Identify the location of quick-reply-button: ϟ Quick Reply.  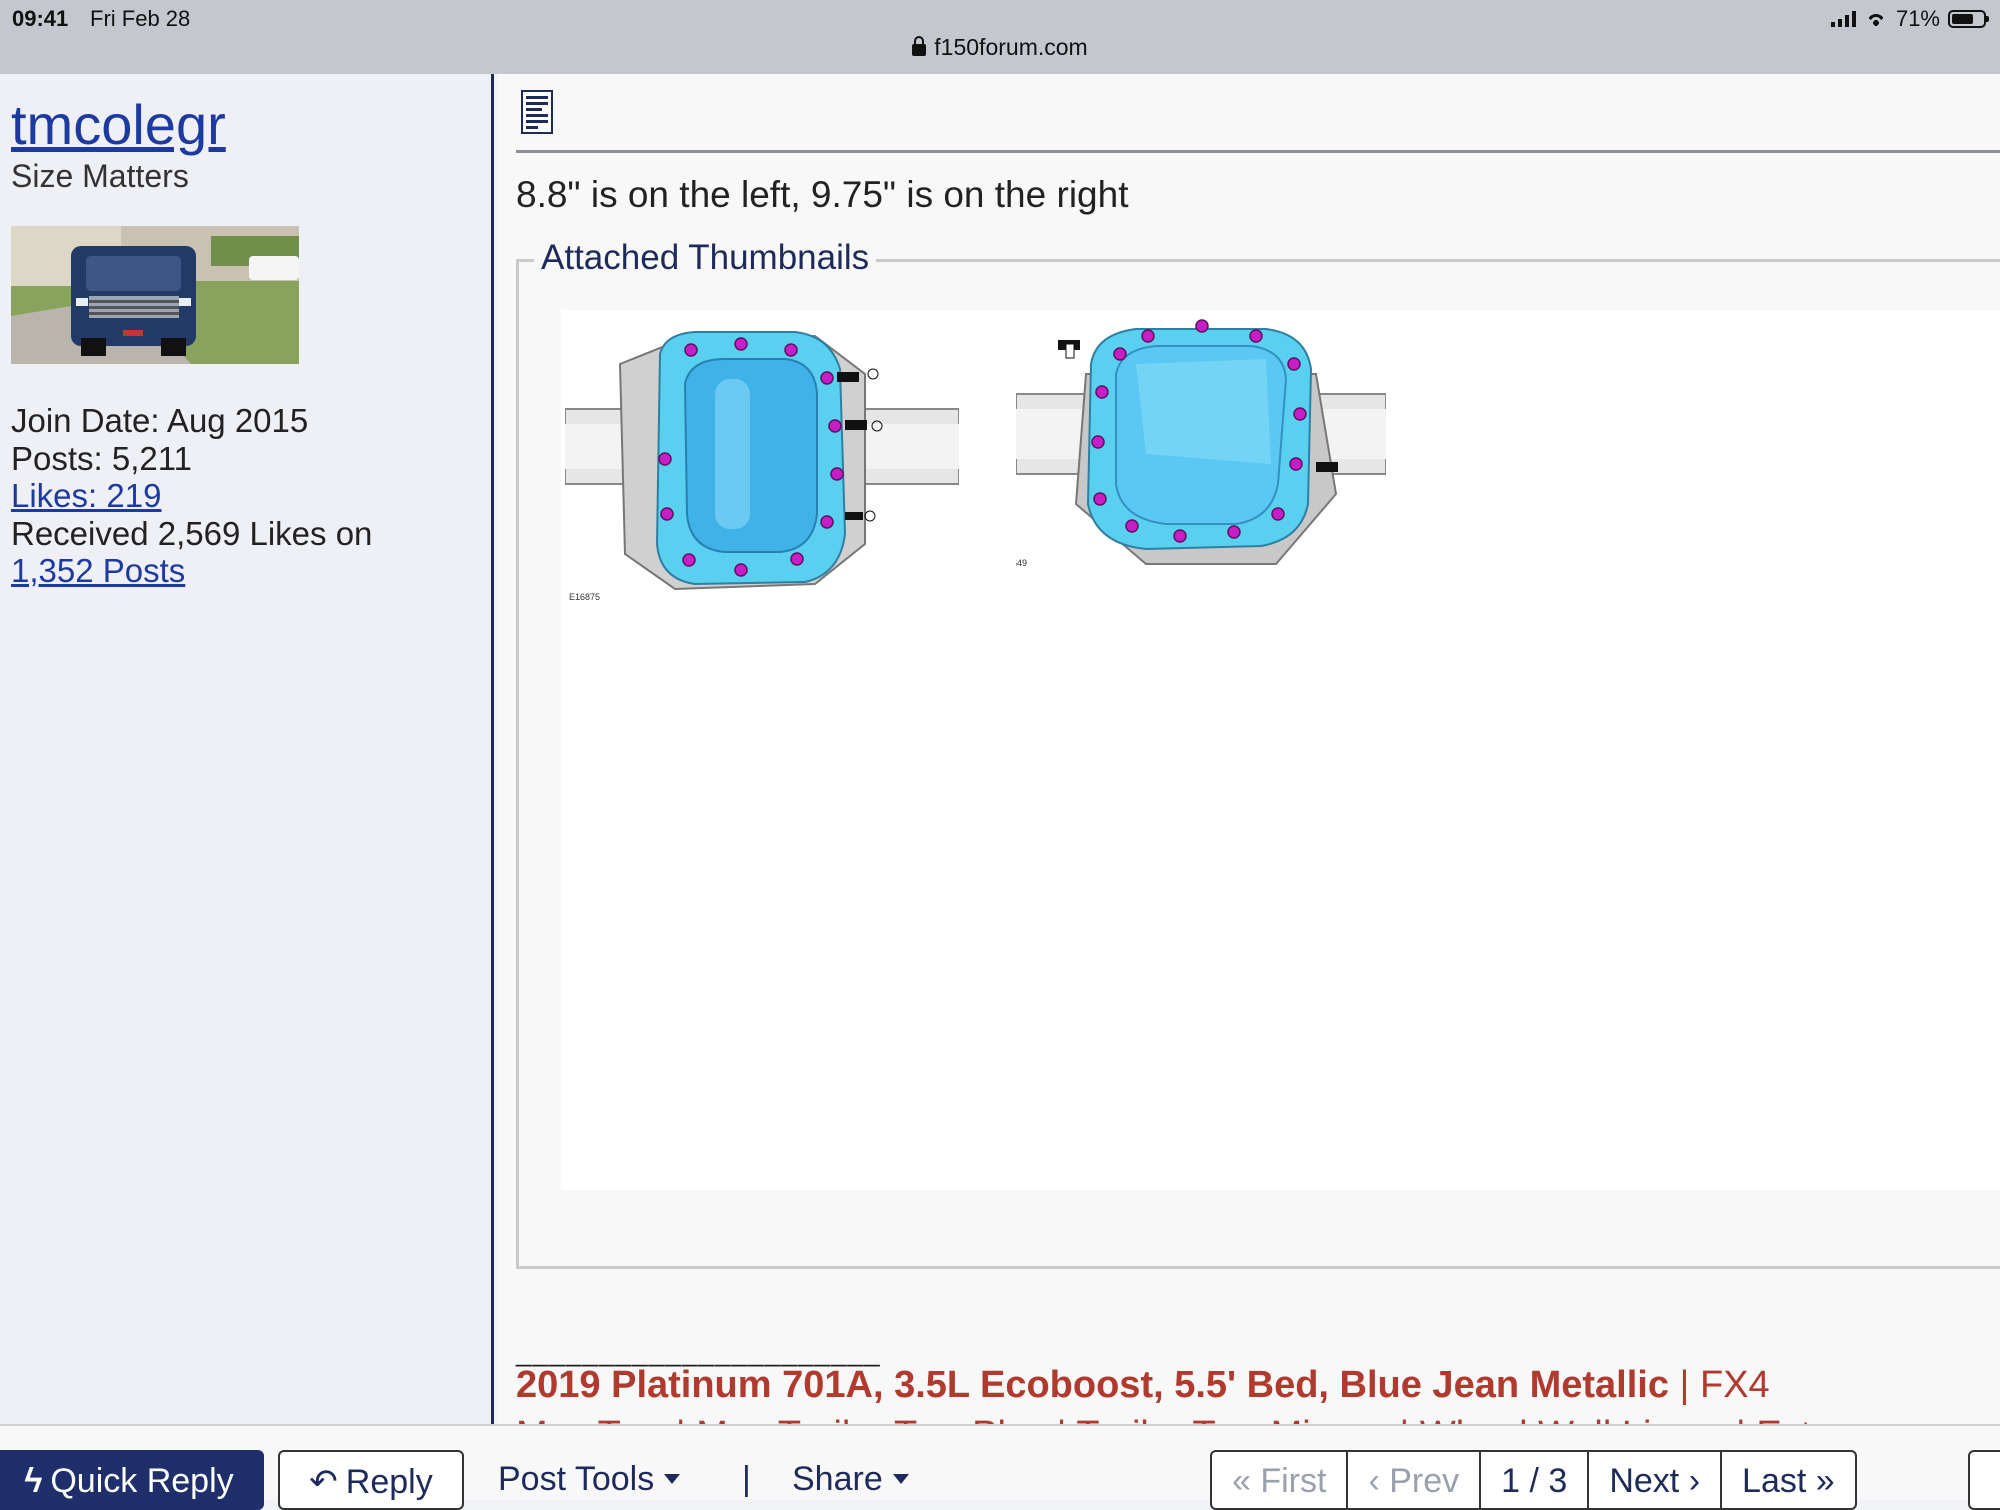
(132, 1480).